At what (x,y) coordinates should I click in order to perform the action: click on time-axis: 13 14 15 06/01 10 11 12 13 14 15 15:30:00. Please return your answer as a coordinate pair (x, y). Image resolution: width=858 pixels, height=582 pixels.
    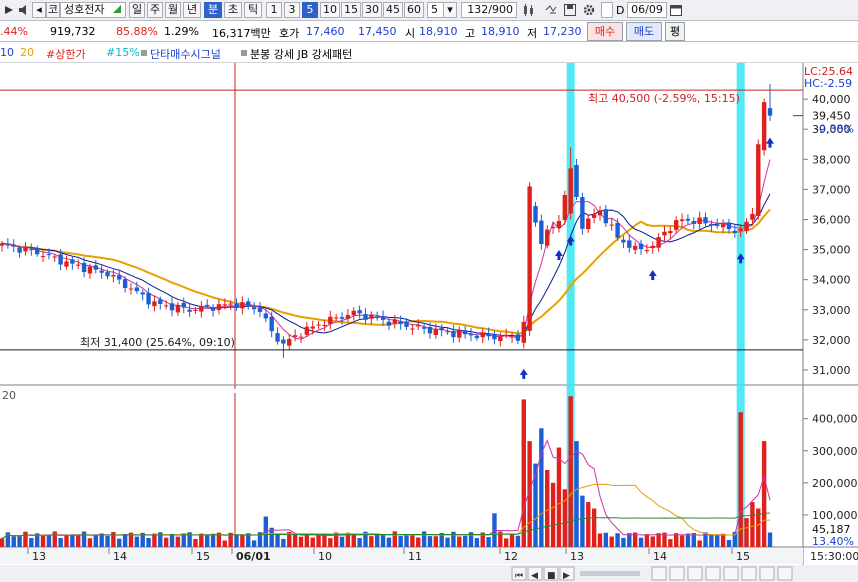
    Looking at the image, I should click on (429, 556).